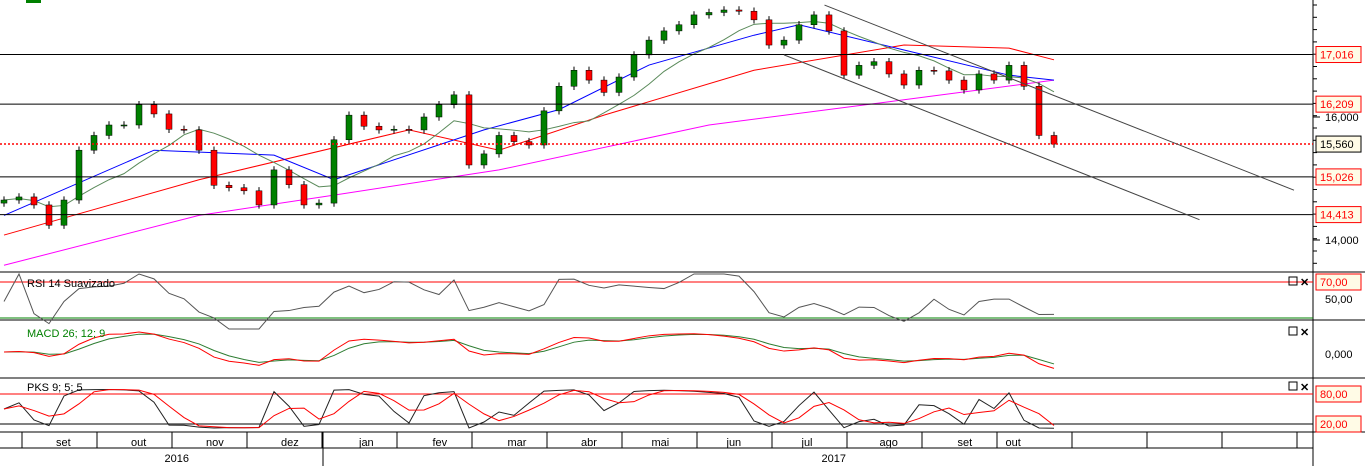 This screenshot has height=466, width=1365. What do you see at coordinates (529, 349) in the screenshot?
I see `macd-signal-line` at bounding box center [529, 349].